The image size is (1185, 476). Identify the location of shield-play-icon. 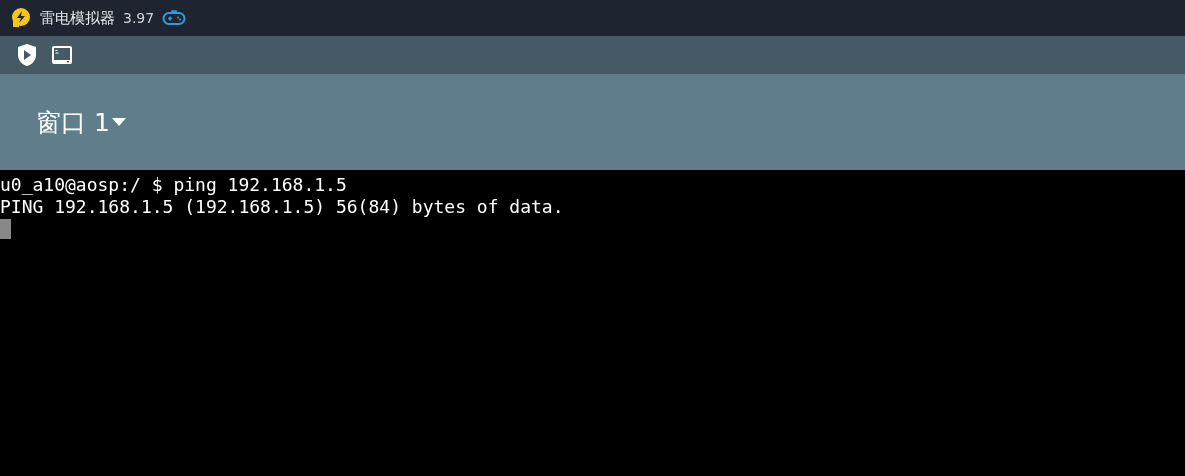
(27, 55).